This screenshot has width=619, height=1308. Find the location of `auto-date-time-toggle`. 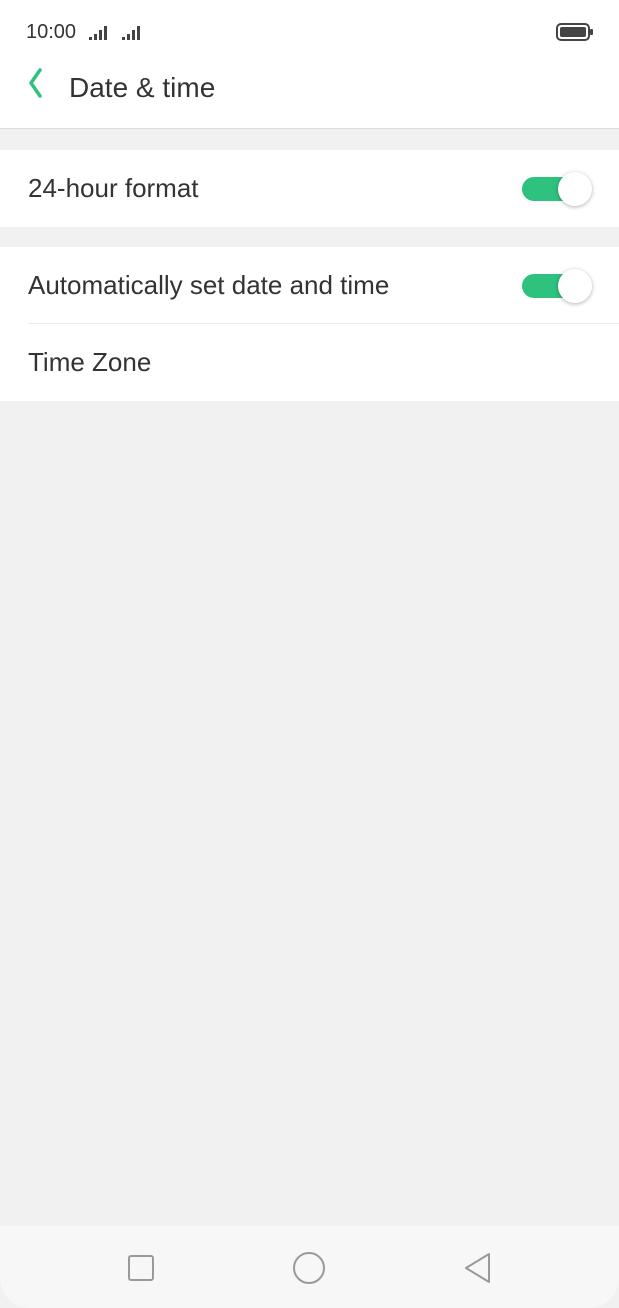

auto-date-time-toggle is located at coordinates (558, 286).